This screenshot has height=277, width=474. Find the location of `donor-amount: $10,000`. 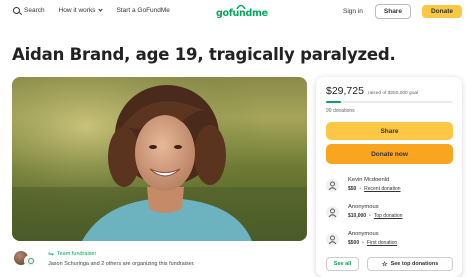

donor-amount: $10,000 is located at coordinates (357, 216).